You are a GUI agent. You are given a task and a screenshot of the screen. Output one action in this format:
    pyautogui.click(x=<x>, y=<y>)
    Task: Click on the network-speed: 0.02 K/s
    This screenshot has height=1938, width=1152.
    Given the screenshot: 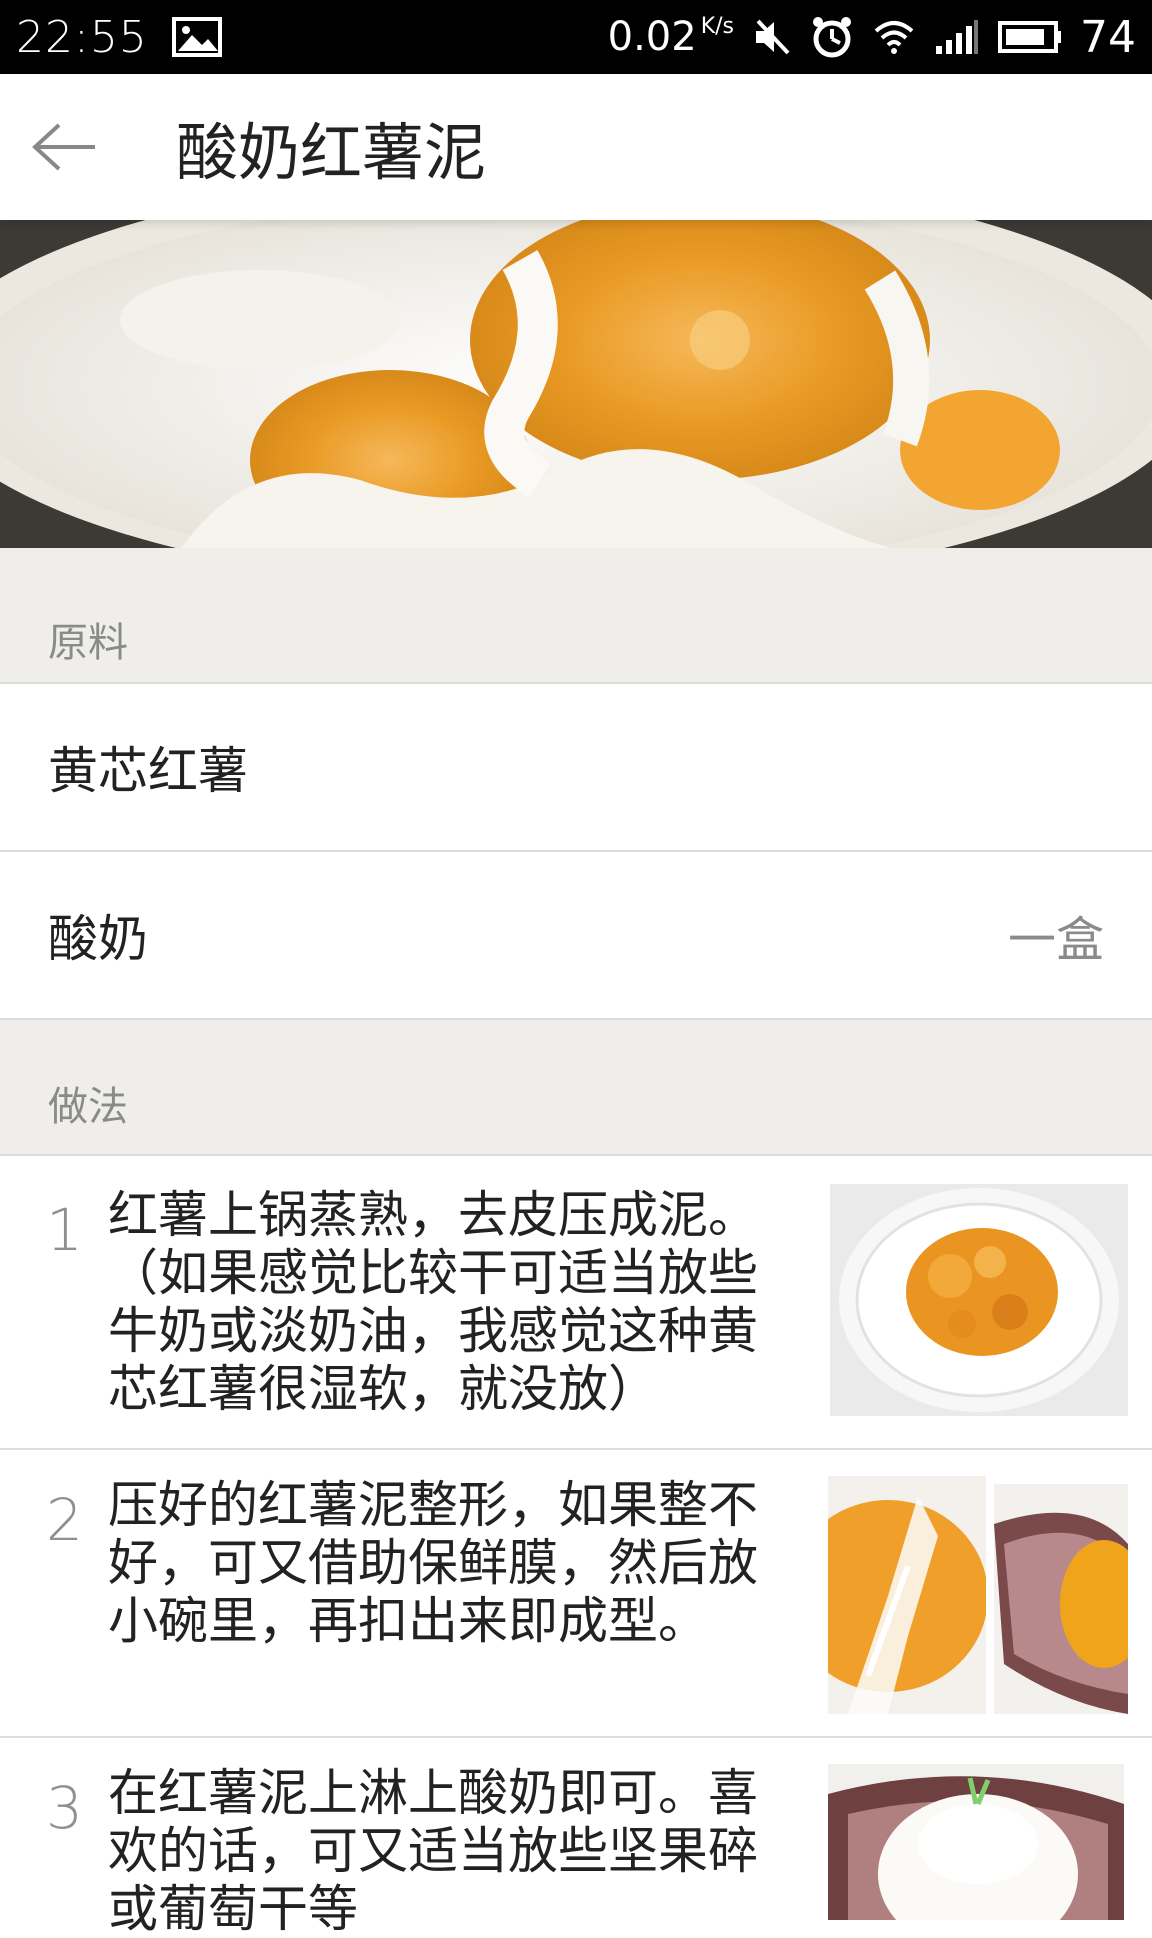 What is the action you would take?
    pyautogui.click(x=670, y=37)
    